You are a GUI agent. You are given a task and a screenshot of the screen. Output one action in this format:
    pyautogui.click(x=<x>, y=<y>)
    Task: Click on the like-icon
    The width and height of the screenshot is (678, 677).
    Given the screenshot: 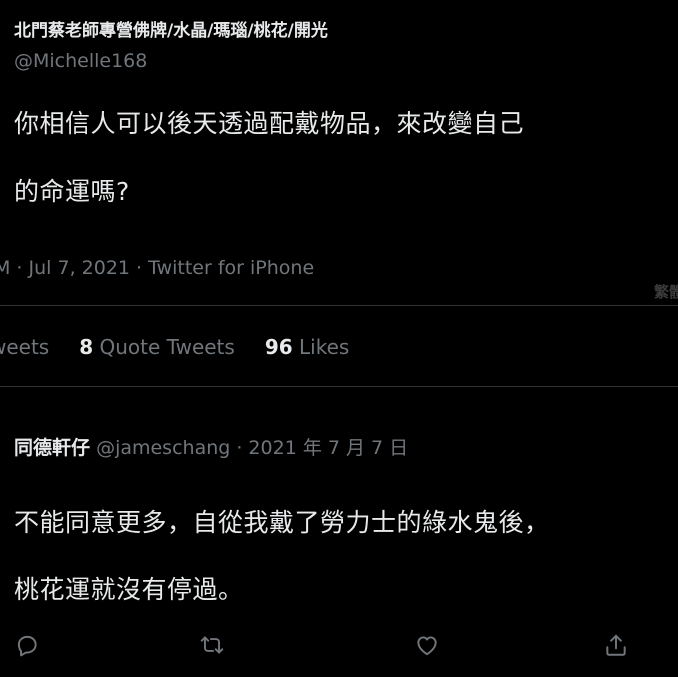 What is the action you would take?
    pyautogui.click(x=427, y=645)
    